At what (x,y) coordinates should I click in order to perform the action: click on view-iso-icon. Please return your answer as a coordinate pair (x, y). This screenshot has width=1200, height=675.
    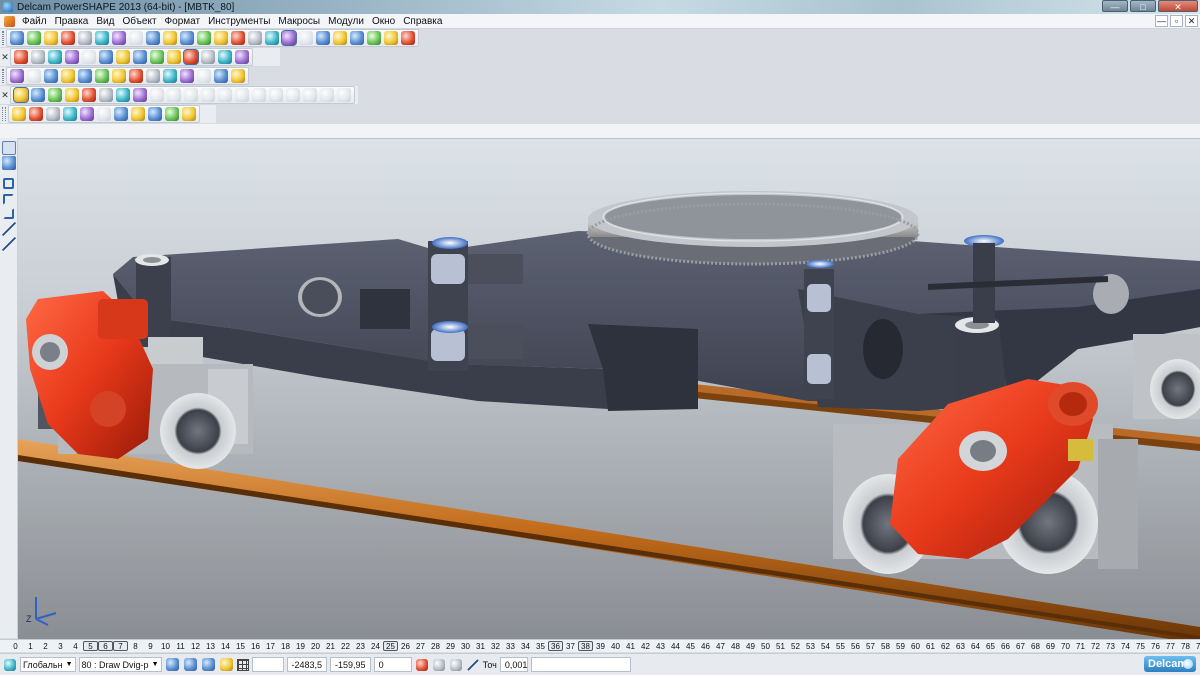
    Looking at the image, I should click on (55, 57).